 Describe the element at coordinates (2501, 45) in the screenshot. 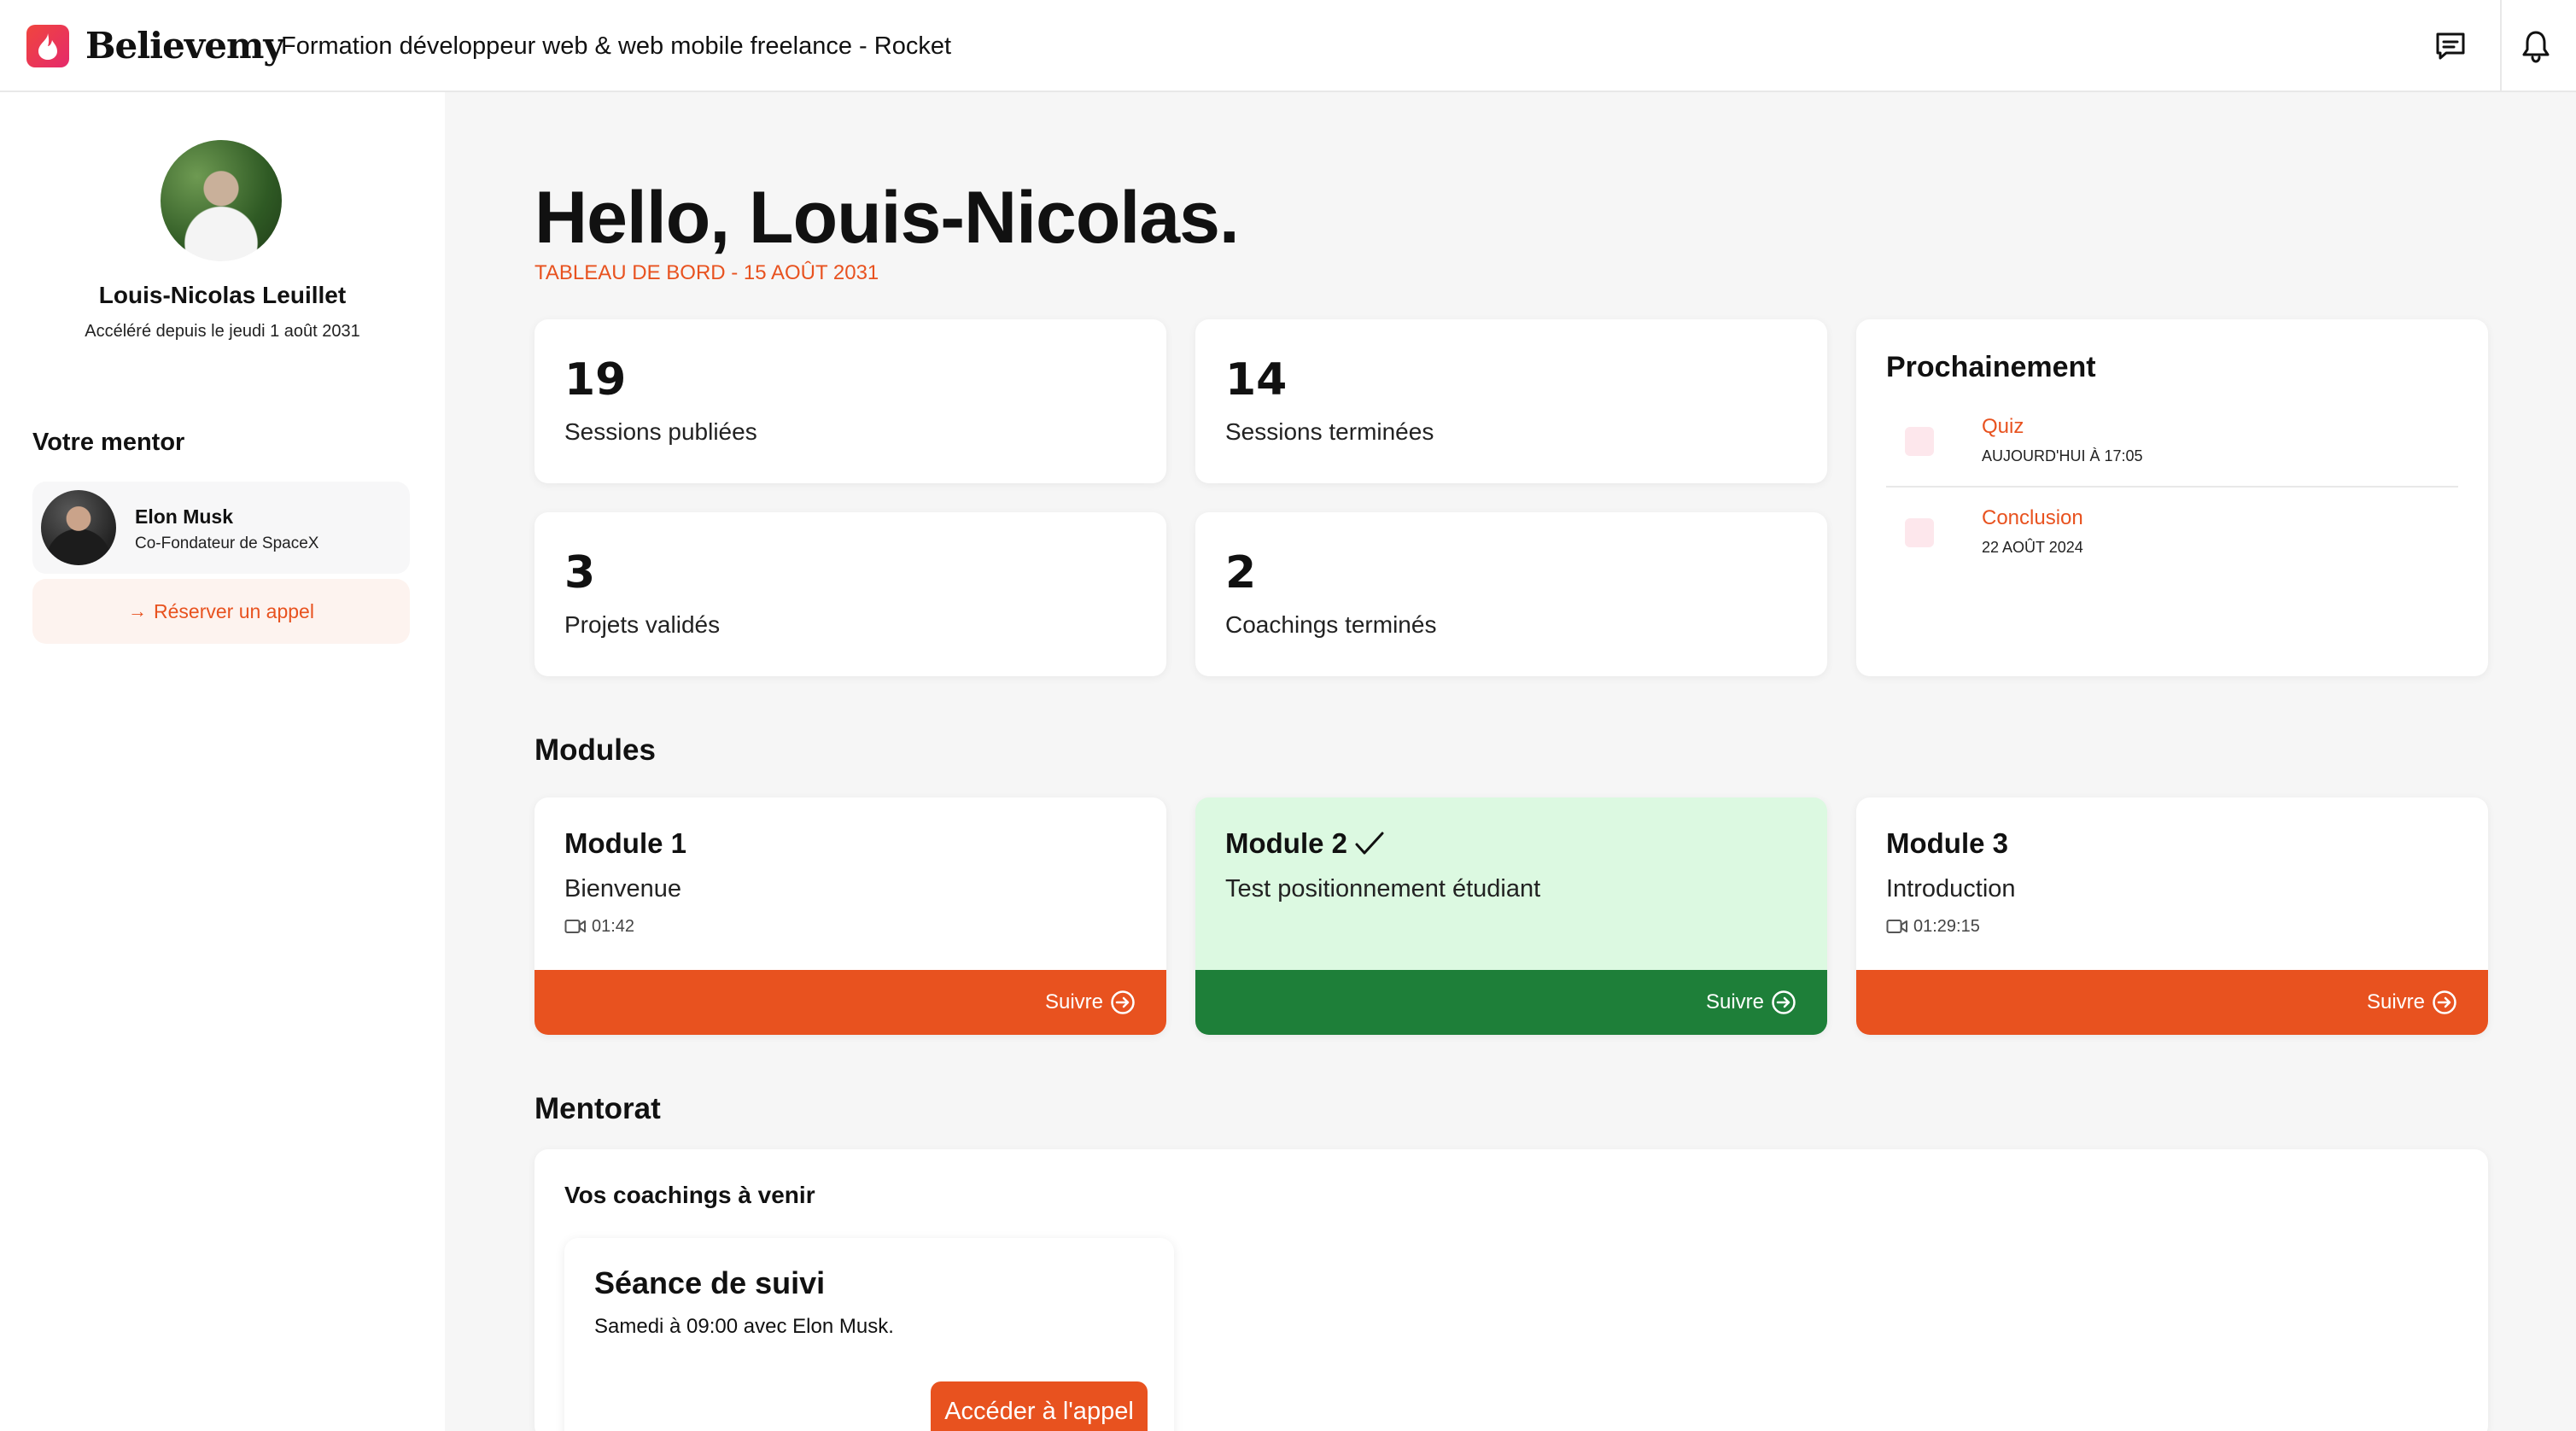

I see `top-divider` at that location.